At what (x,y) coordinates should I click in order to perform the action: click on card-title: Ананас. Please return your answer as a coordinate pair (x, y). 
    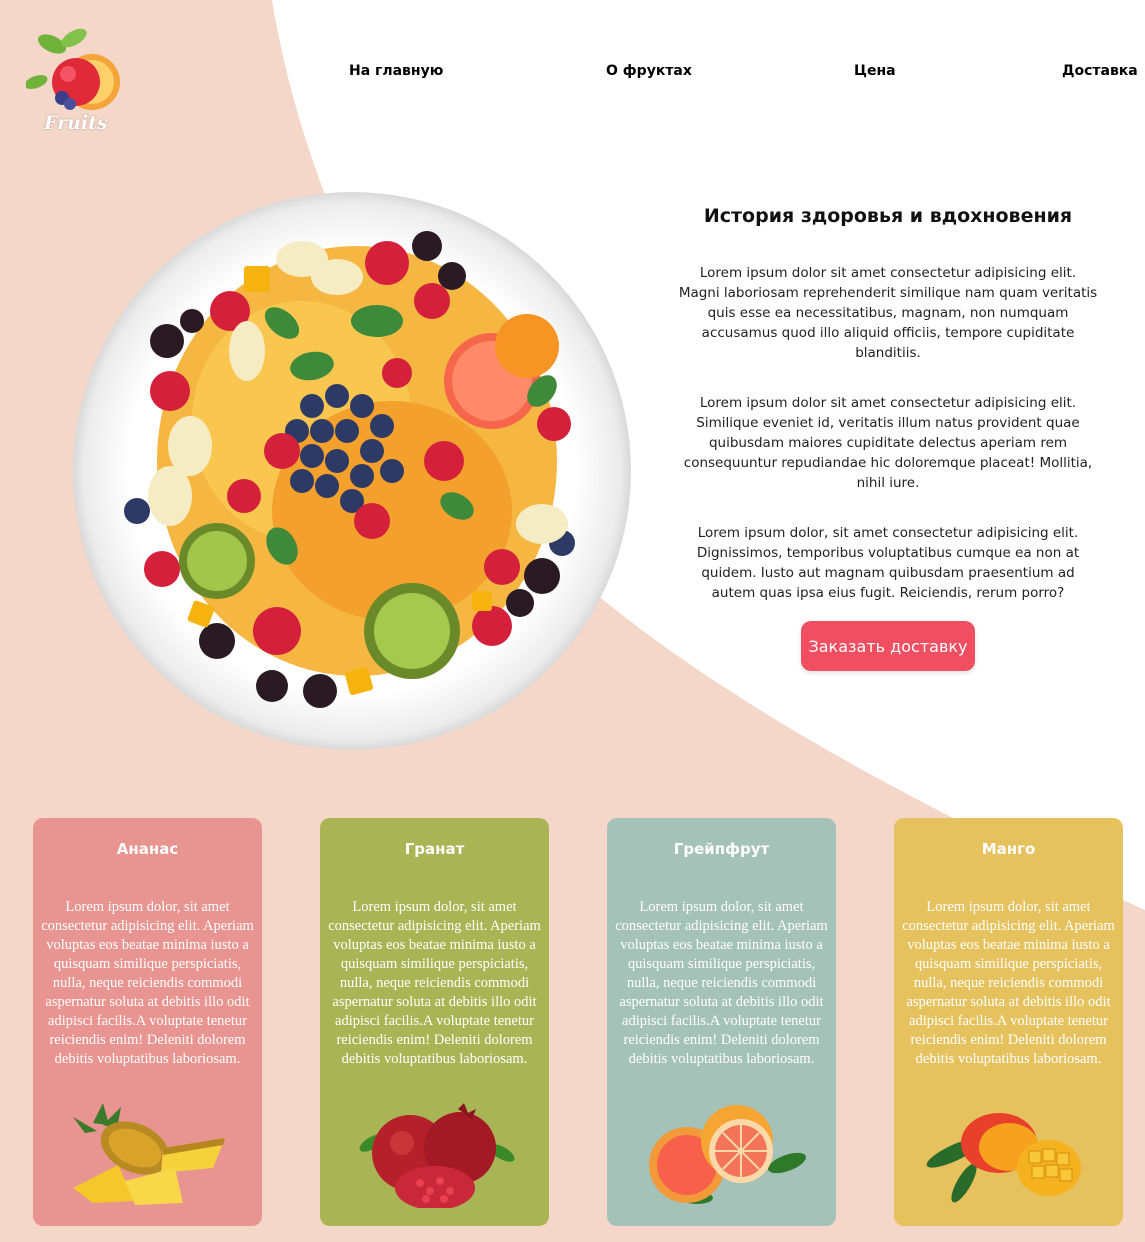
    Looking at the image, I should click on (147, 849).